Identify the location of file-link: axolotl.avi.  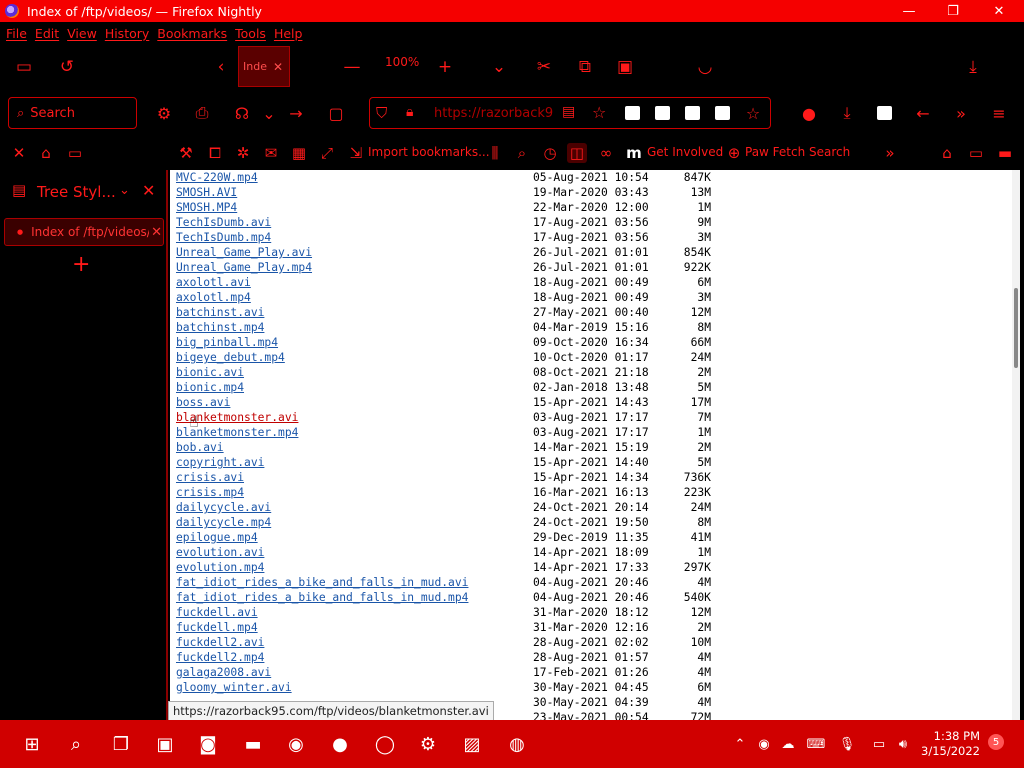
(213, 282).